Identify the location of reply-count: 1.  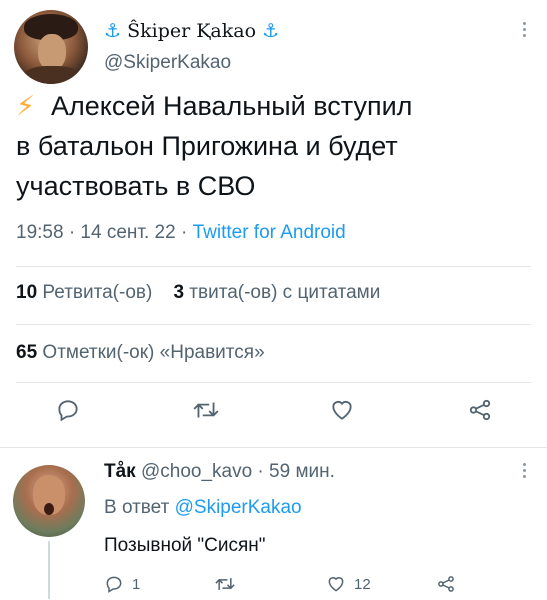
(136, 584).